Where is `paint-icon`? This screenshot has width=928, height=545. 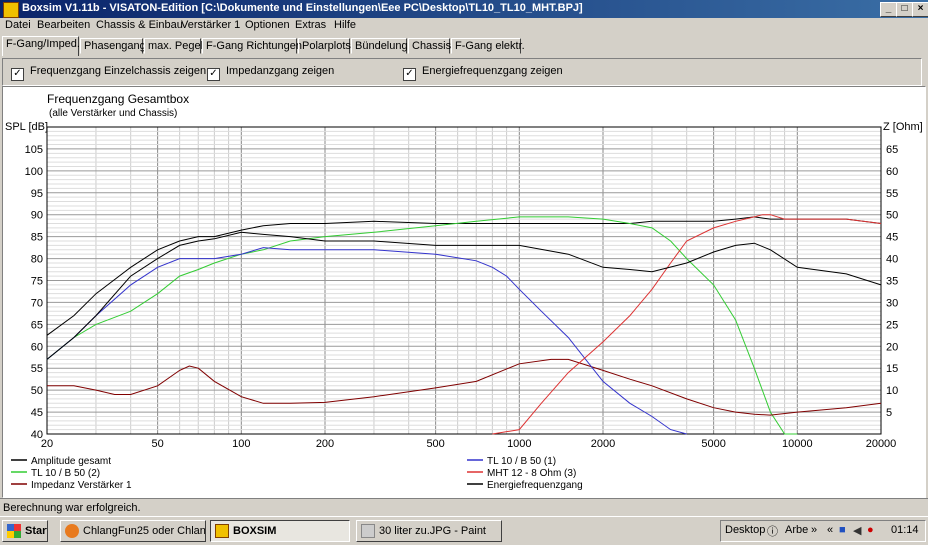 paint-icon is located at coordinates (368, 531).